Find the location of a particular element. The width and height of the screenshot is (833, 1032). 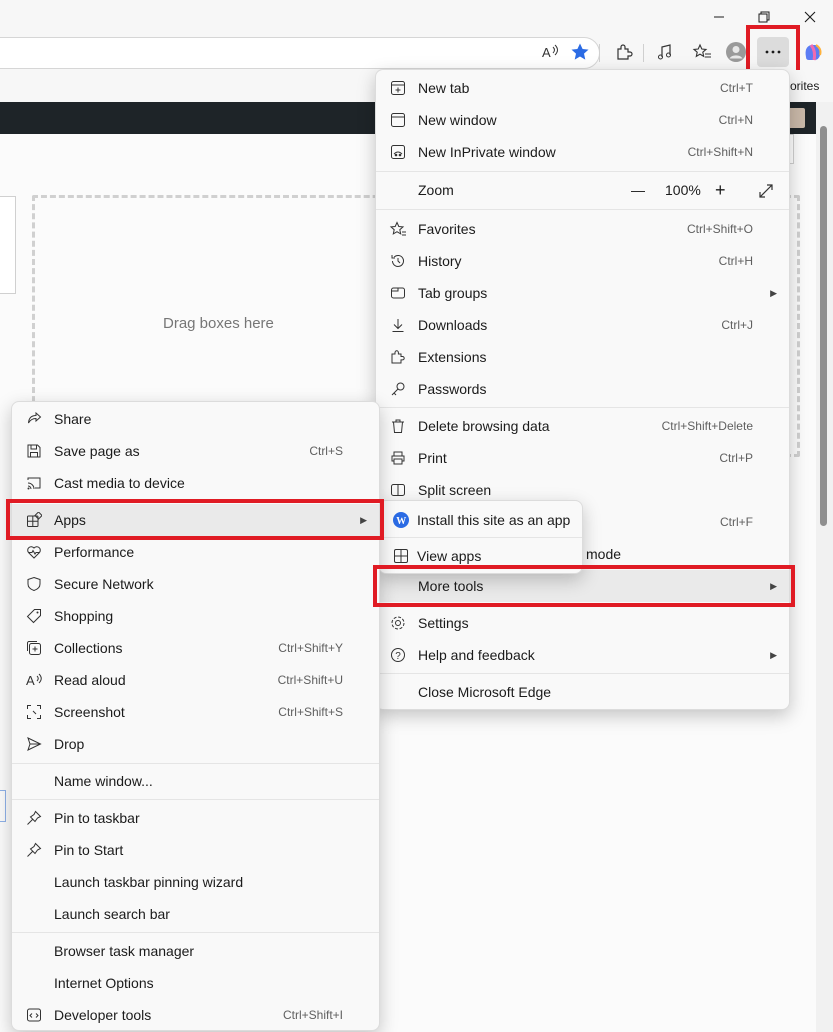

menu-item-downloads: Downloads Ctrl+J is located at coordinates (582, 325).